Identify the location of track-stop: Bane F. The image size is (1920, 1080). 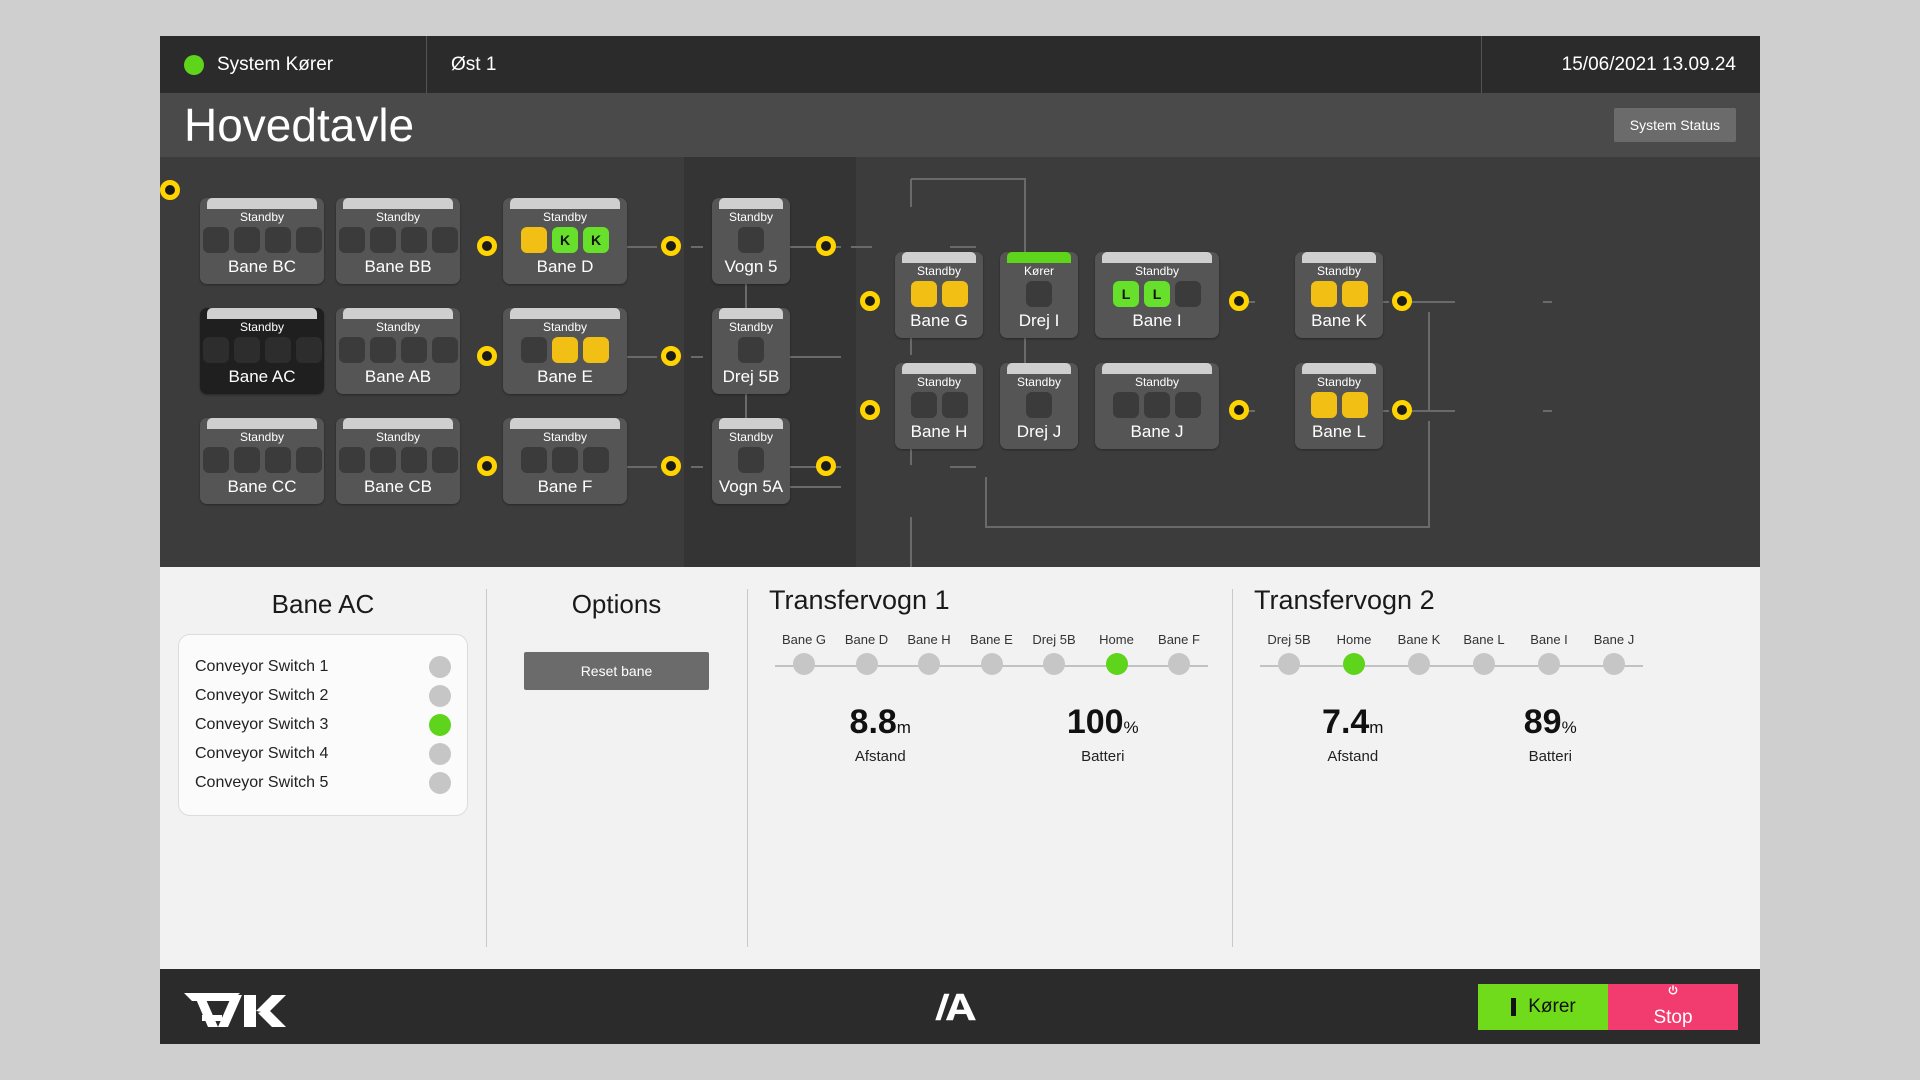
(1179, 653).